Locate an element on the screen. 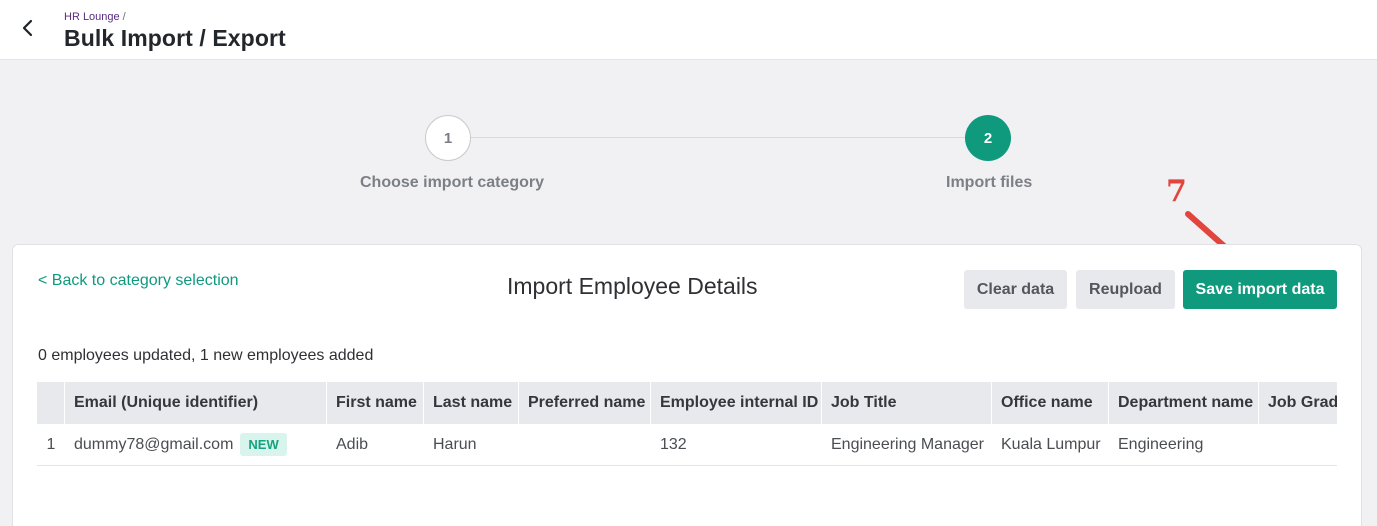 The width and height of the screenshot is (1377, 526). step-1-label: Choose import category is located at coordinates (452, 183).